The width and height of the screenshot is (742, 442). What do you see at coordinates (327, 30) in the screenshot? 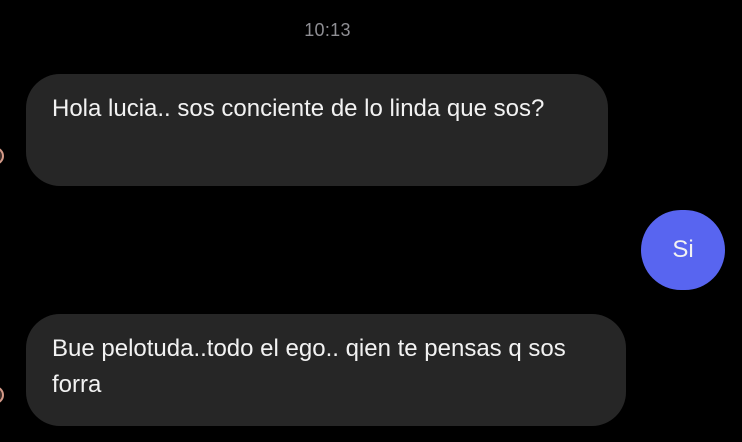
I see `message-timestamp: 10:13` at bounding box center [327, 30].